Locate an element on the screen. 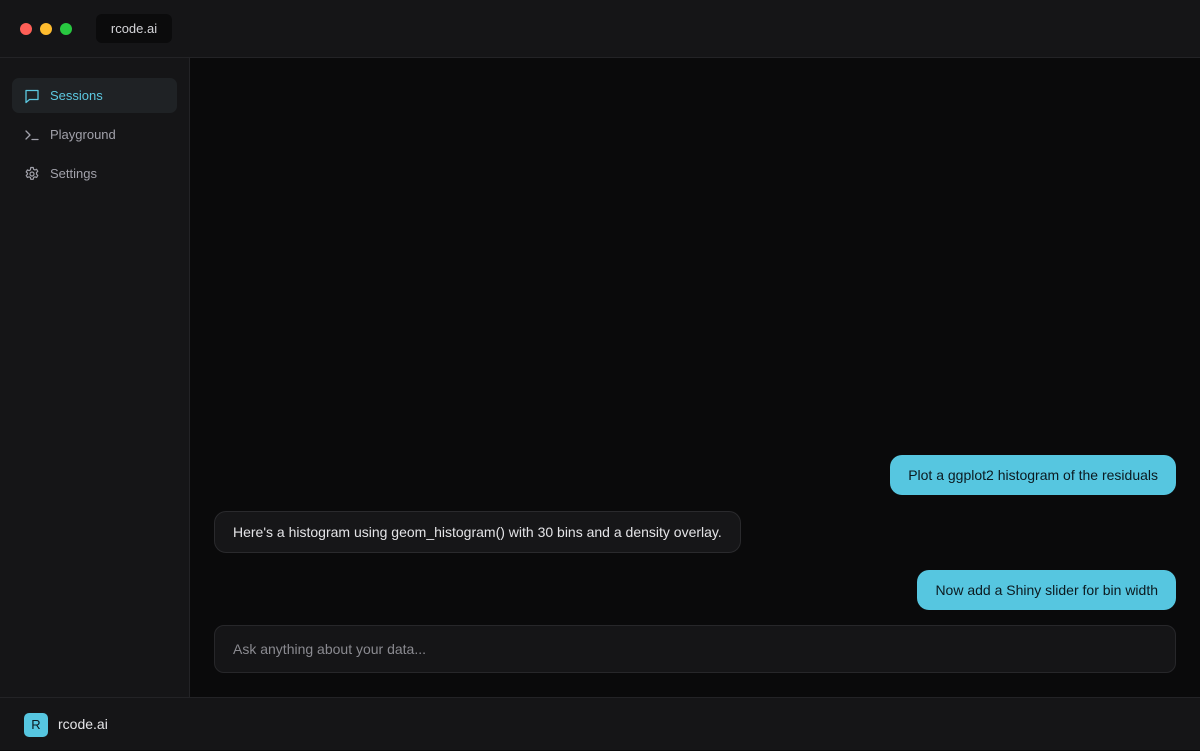  sidebar: Sessions Playground Settings is located at coordinates (95, 378).